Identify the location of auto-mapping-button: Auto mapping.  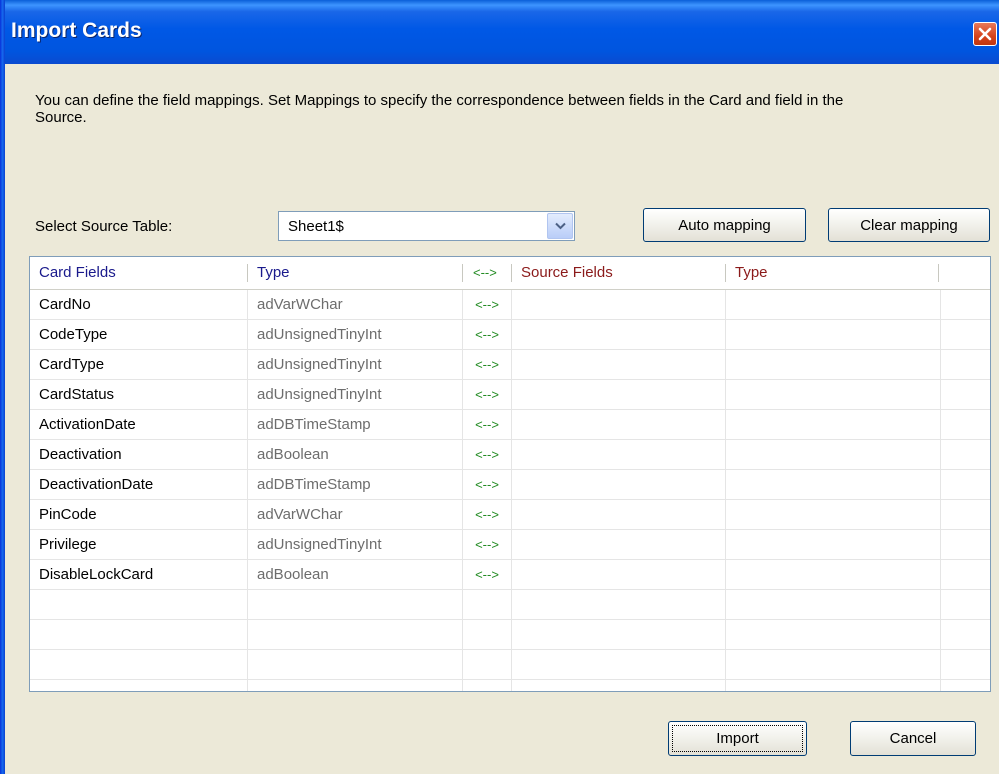
(724, 225).